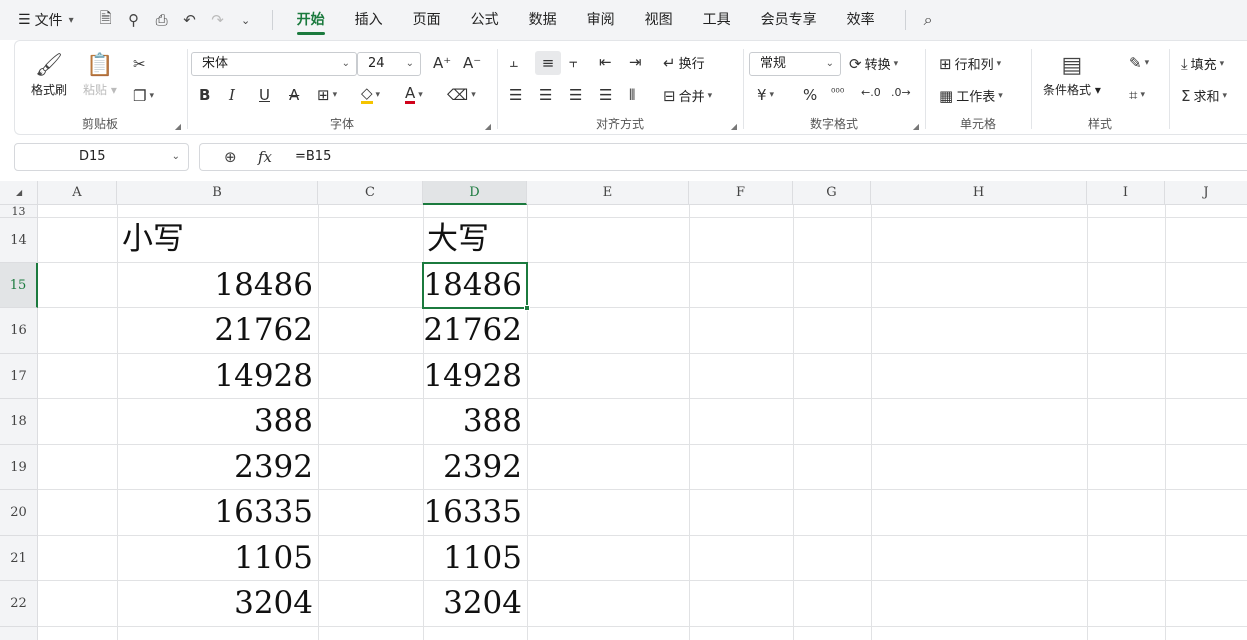 Image resolution: width=1247 pixels, height=640 pixels. What do you see at coordinates (1126, 193) in the screenshot?
I see `column-header-i: I` at bounding box center [1126, 193].